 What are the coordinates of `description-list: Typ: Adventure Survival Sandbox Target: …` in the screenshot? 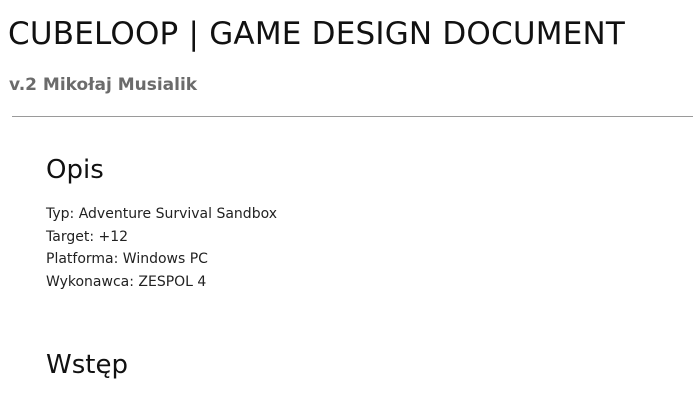 It's located at (161, 248).